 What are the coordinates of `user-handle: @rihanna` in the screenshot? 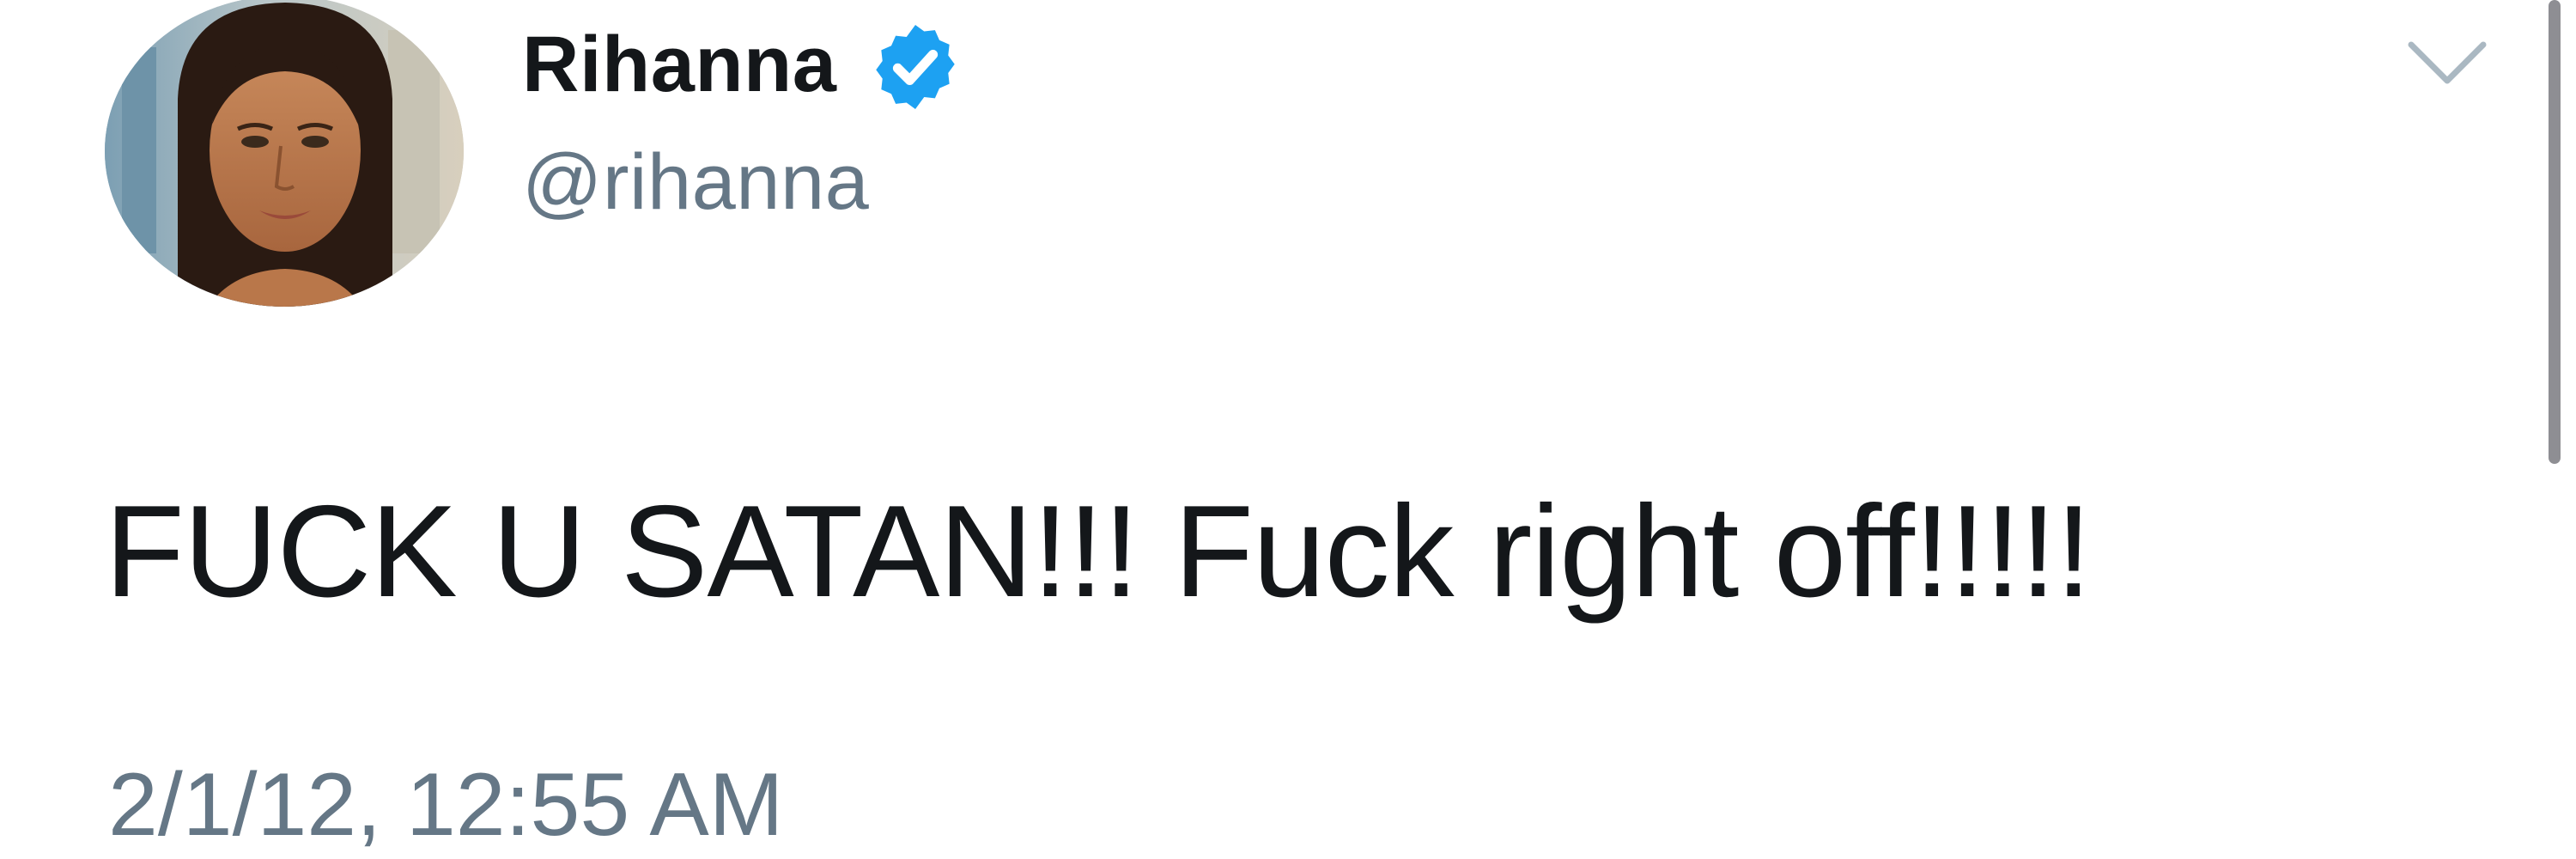 It's located at (695, 182).